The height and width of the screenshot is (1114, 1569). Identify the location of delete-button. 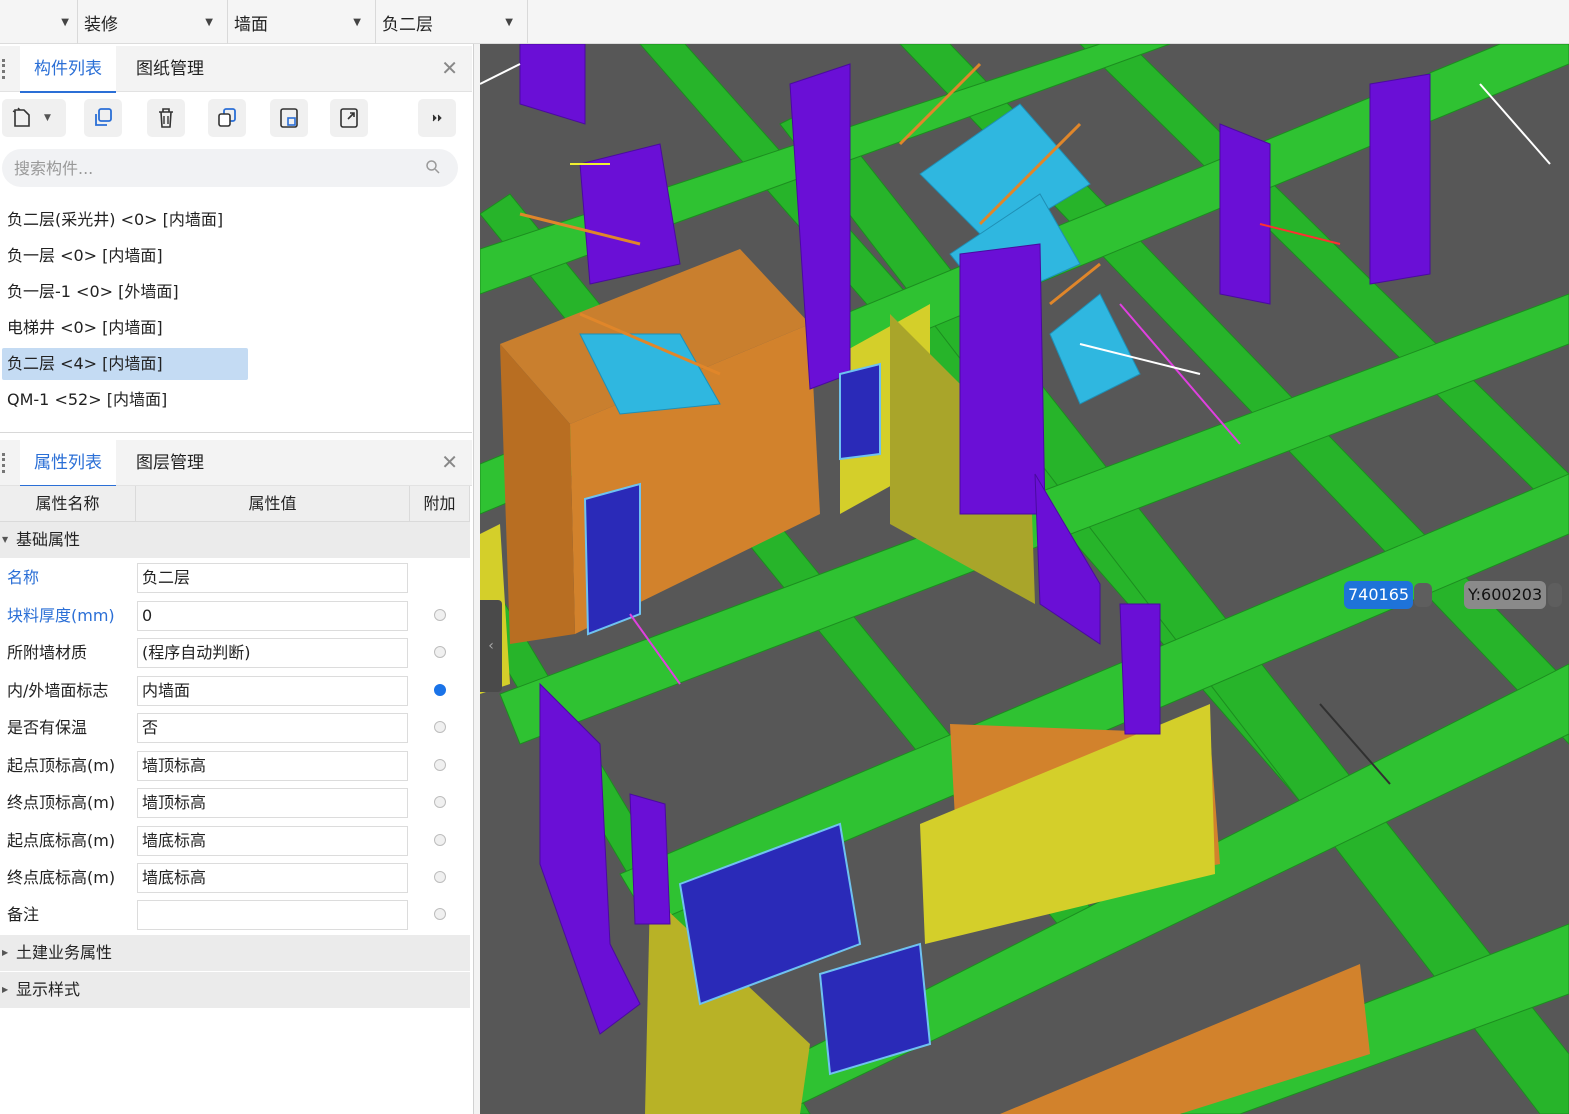
(166, 118).